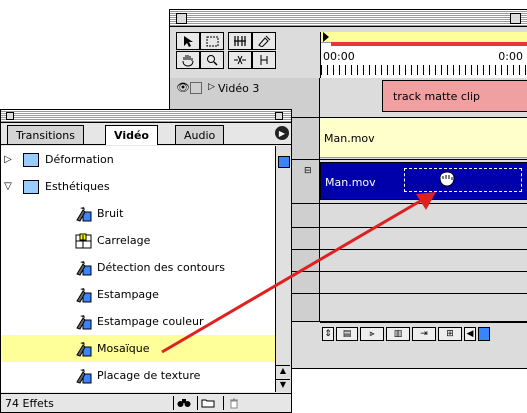 Image resolution: width=527 pixels, height=413 pixels. I want to click on timeline-title-bar, so click(348, 18).